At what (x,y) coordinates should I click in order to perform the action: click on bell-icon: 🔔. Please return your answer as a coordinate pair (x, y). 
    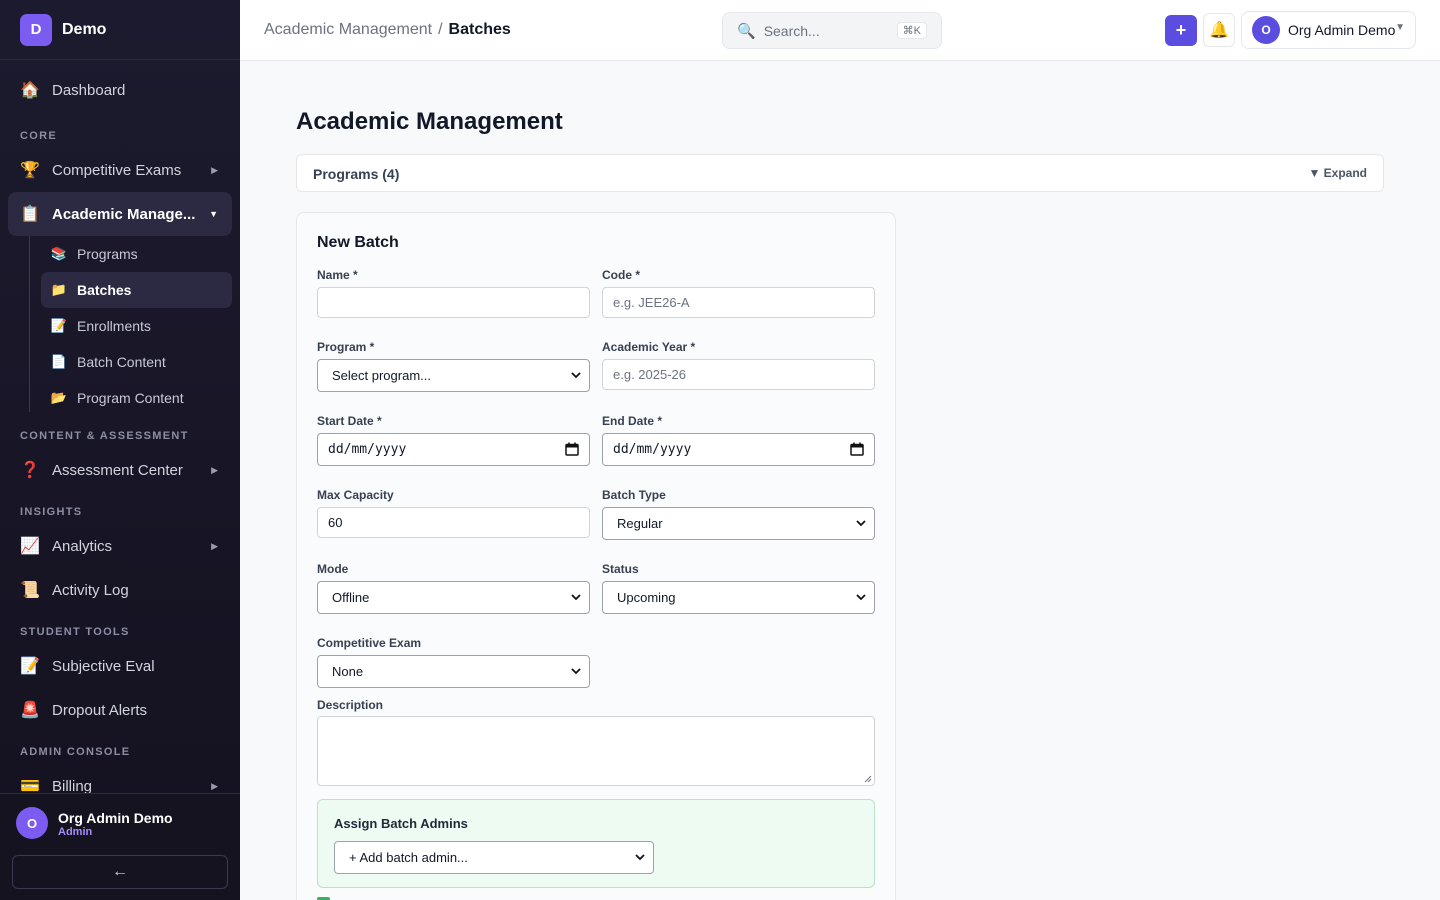
    Looking at the image, I should click on (1219, 30).